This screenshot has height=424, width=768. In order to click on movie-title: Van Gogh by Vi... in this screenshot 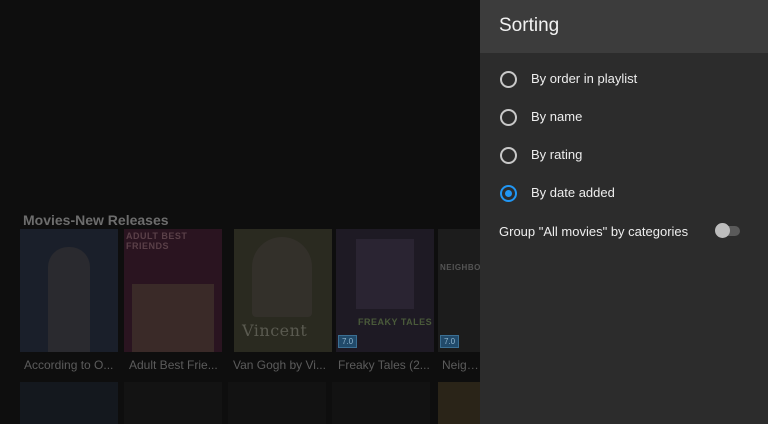, I will do `click(279, 365)`.